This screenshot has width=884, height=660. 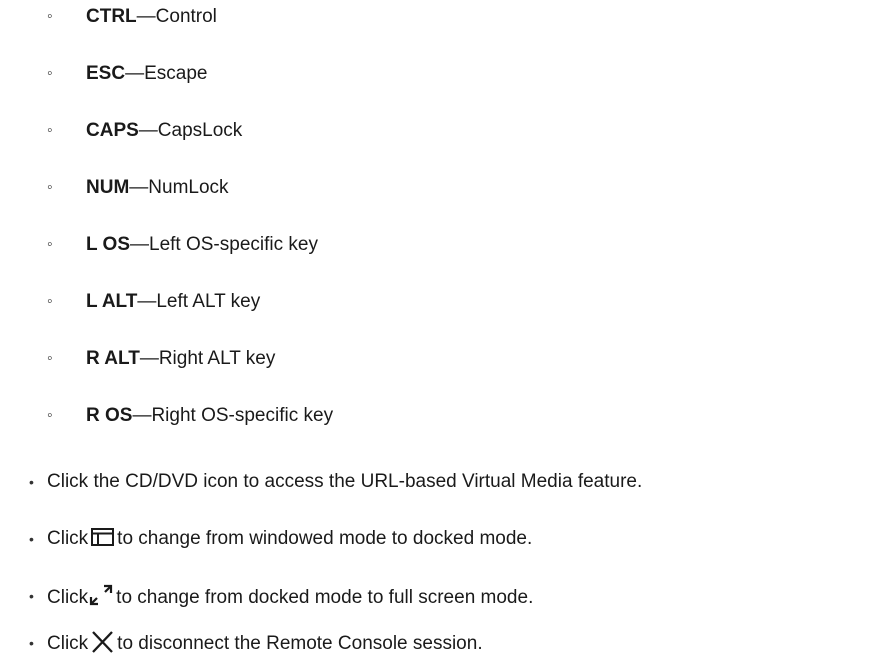 What do you see at coordinates (108, 244) in the screenshot?
I see `key-name: L OS` at bounding box center [108, 244].